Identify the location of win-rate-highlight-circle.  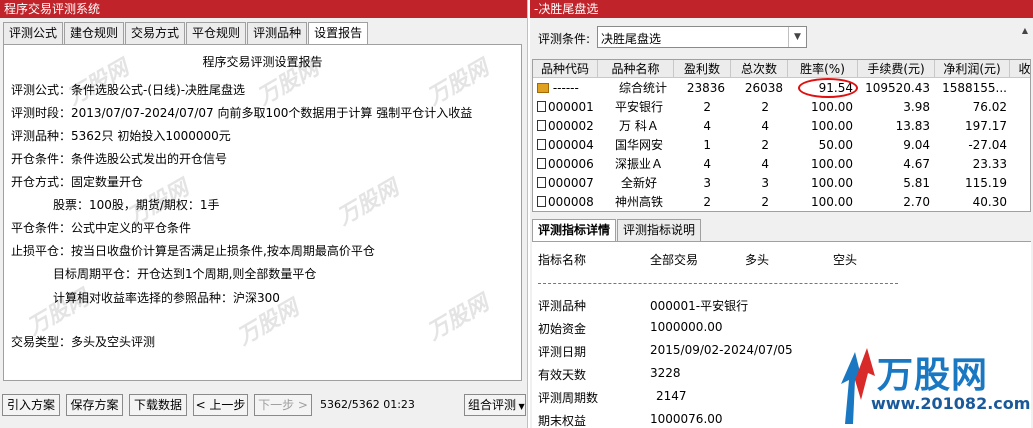
(828, 88).